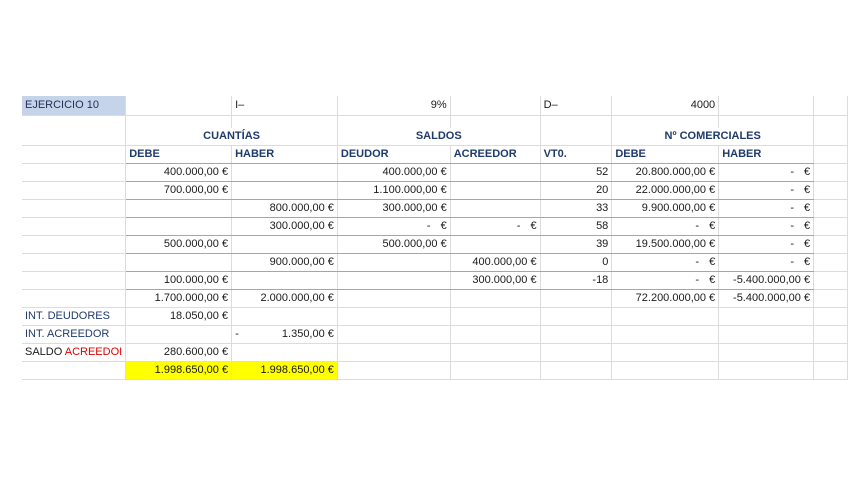 This screenshot has width=848, height=477. I want to click on cell-vto: 58, so click(576, 226).